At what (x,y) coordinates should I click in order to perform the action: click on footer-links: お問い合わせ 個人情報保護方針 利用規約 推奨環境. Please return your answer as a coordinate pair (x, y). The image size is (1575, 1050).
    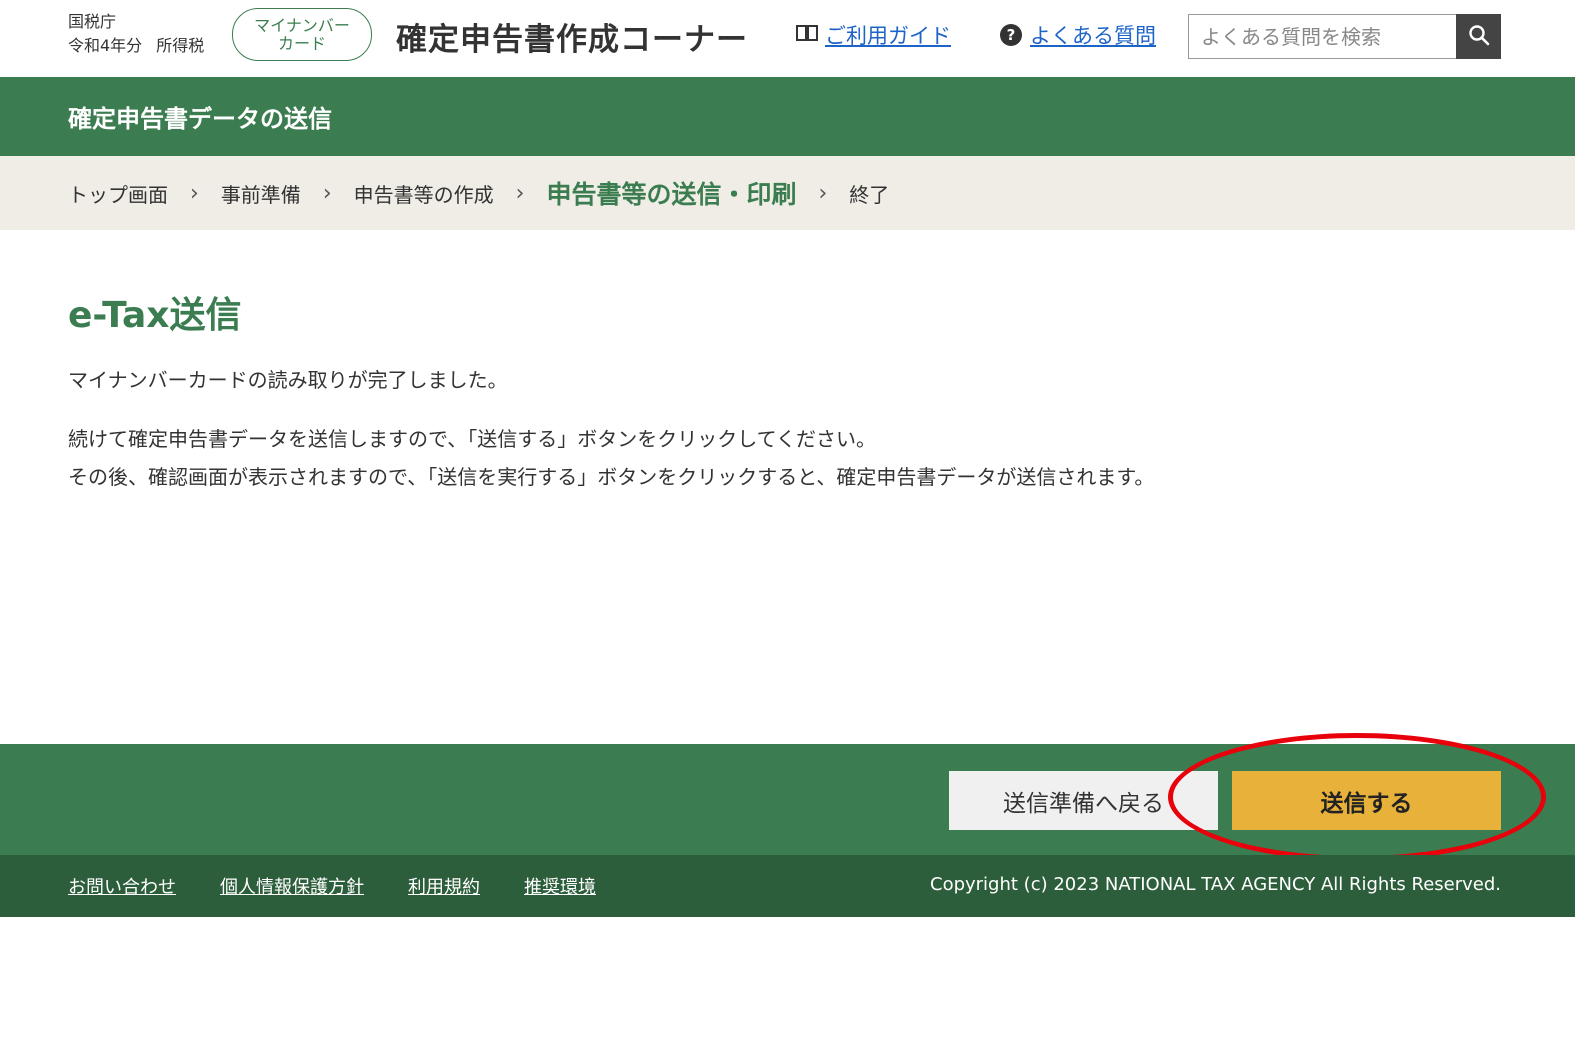
    Looking at the image, I should click on (332, 886).